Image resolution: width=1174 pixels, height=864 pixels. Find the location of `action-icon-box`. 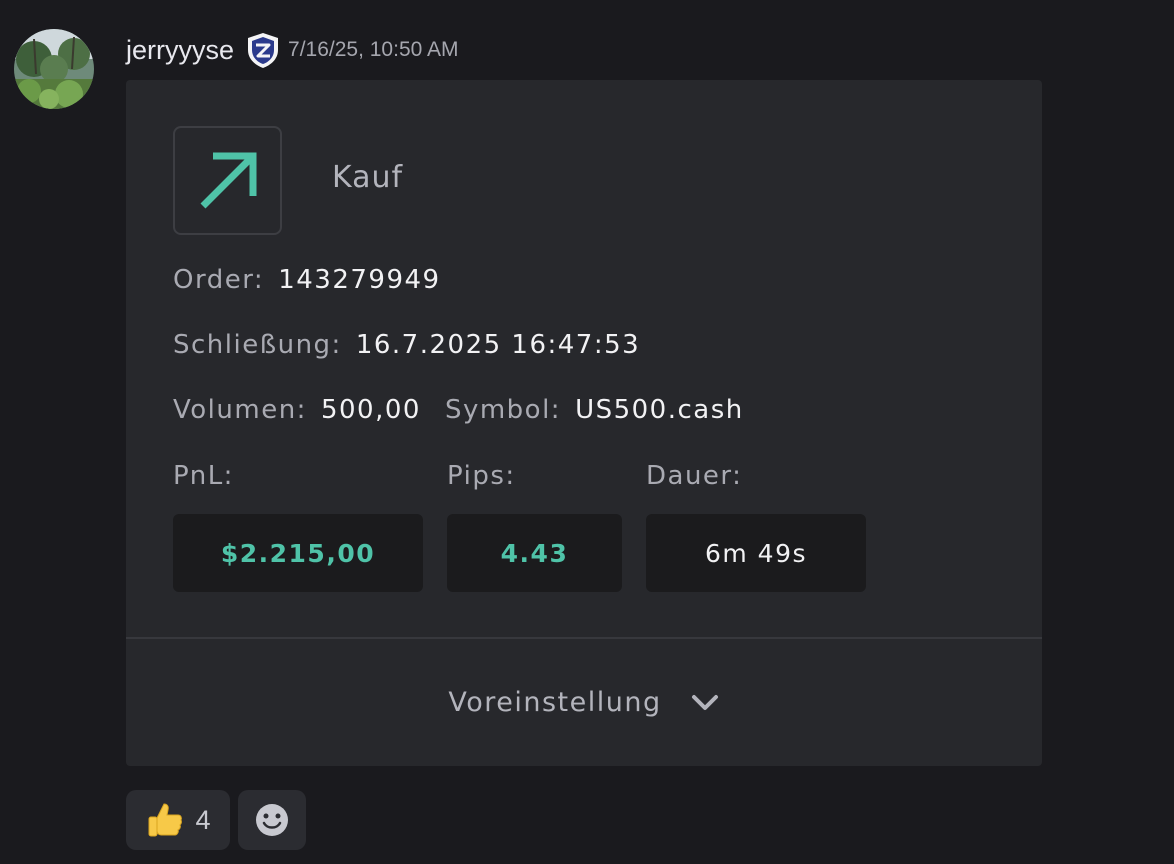

action-icon-box is located at coordinates (227, 180).